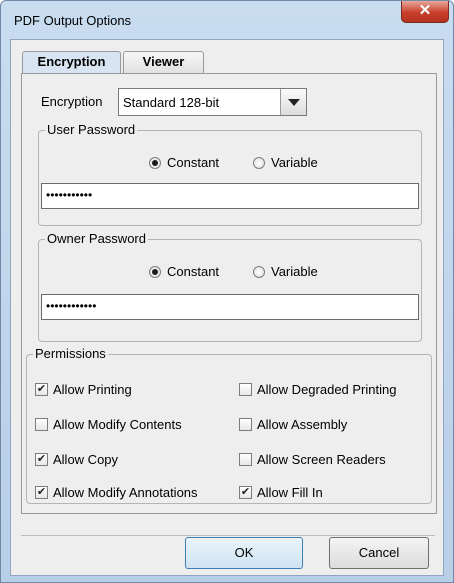 This screenshot has width=454, height=583. Describe the element at coordinates (125, 492) in the screenshot. I see `allow-modify-annotations-label: Allow Modify Annotations` at that location.